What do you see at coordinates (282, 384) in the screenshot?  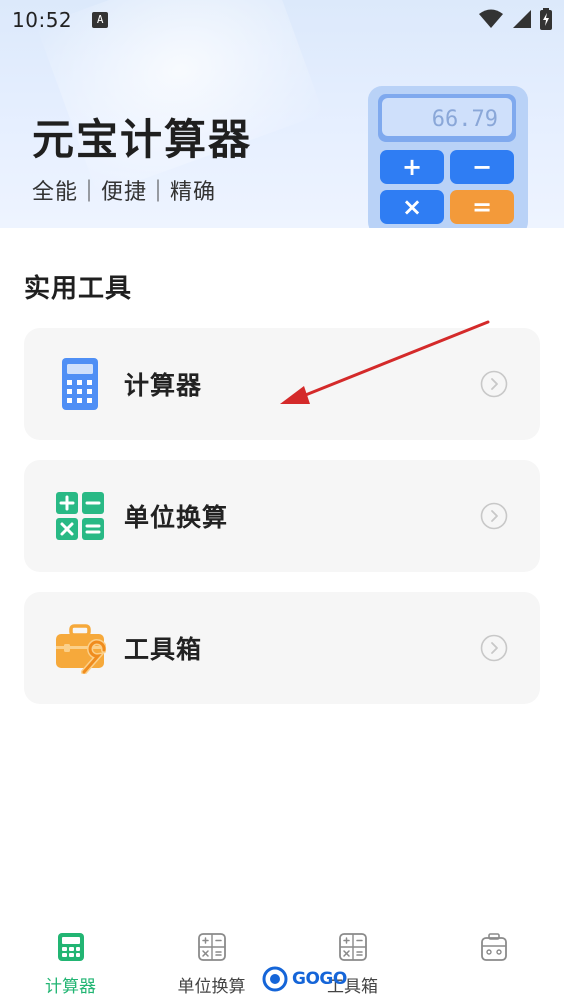 I see `tool-card-calculator: 计算器` at bounding box center [282, 384].